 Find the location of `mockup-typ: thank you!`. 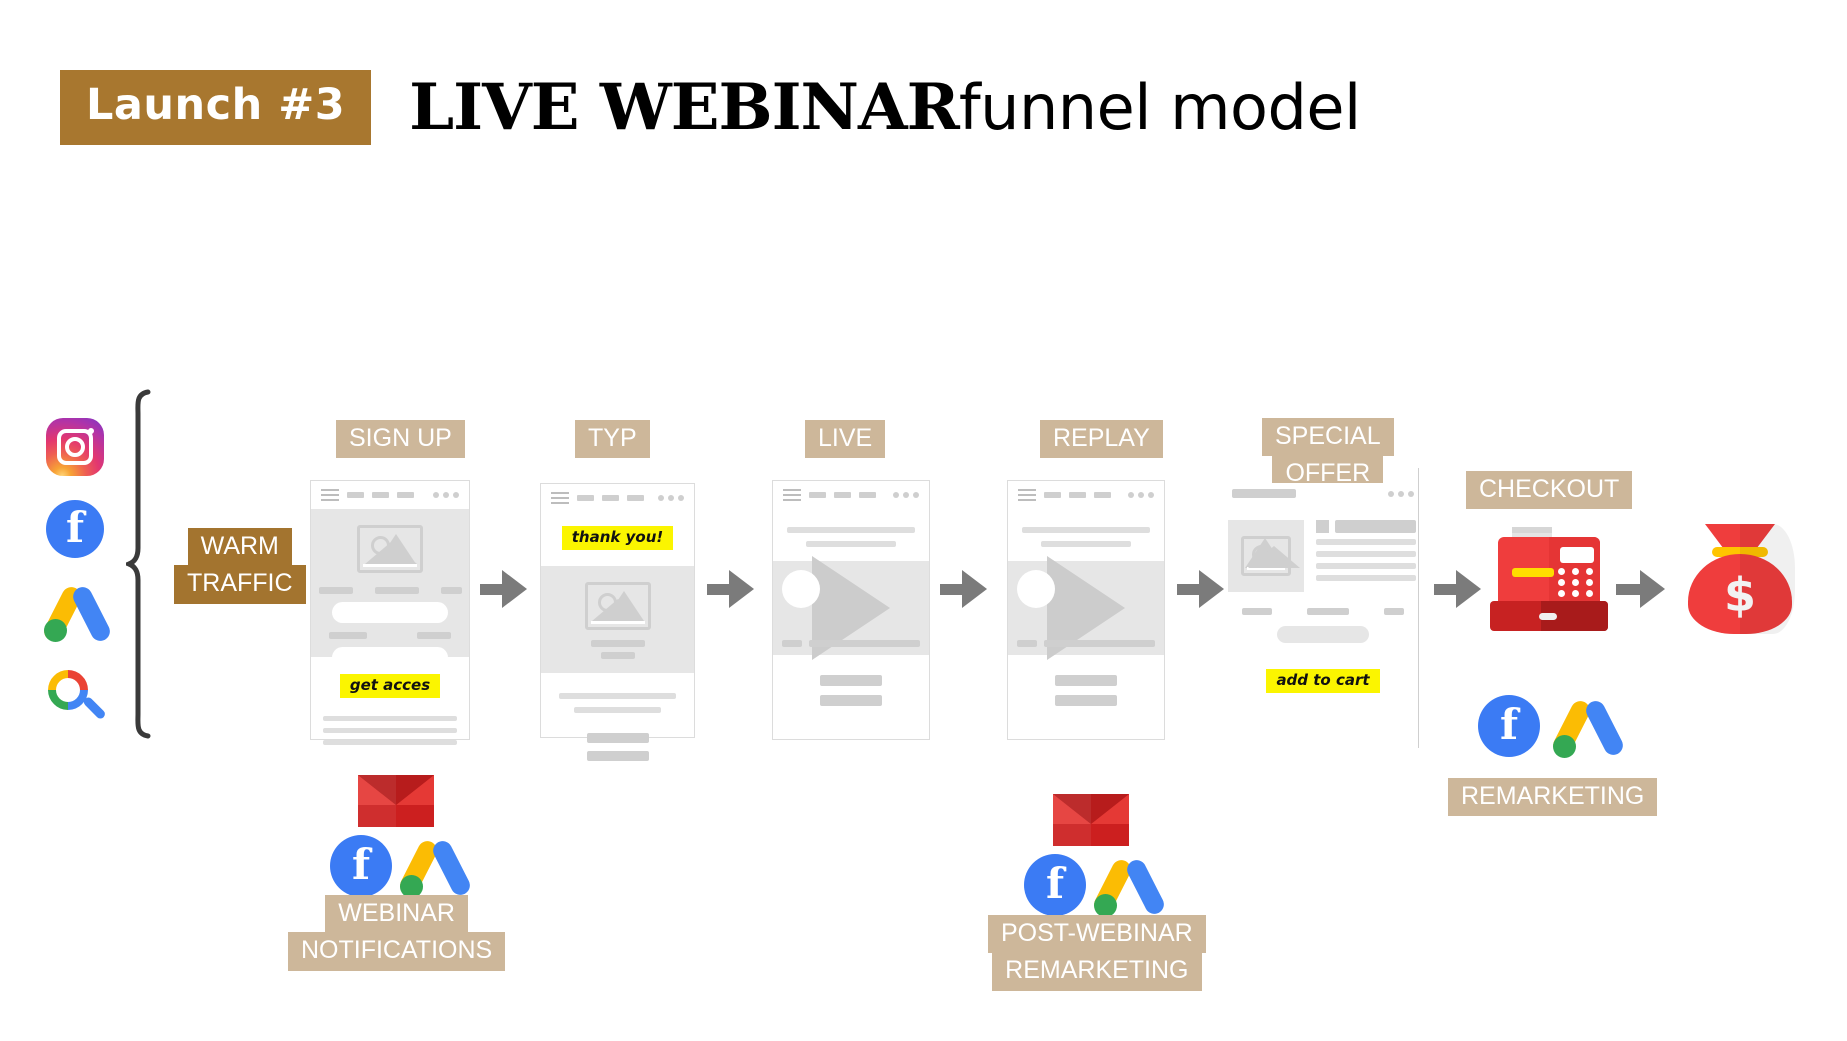

mockup-typ: thank you! is located at coordinates (617, 622).